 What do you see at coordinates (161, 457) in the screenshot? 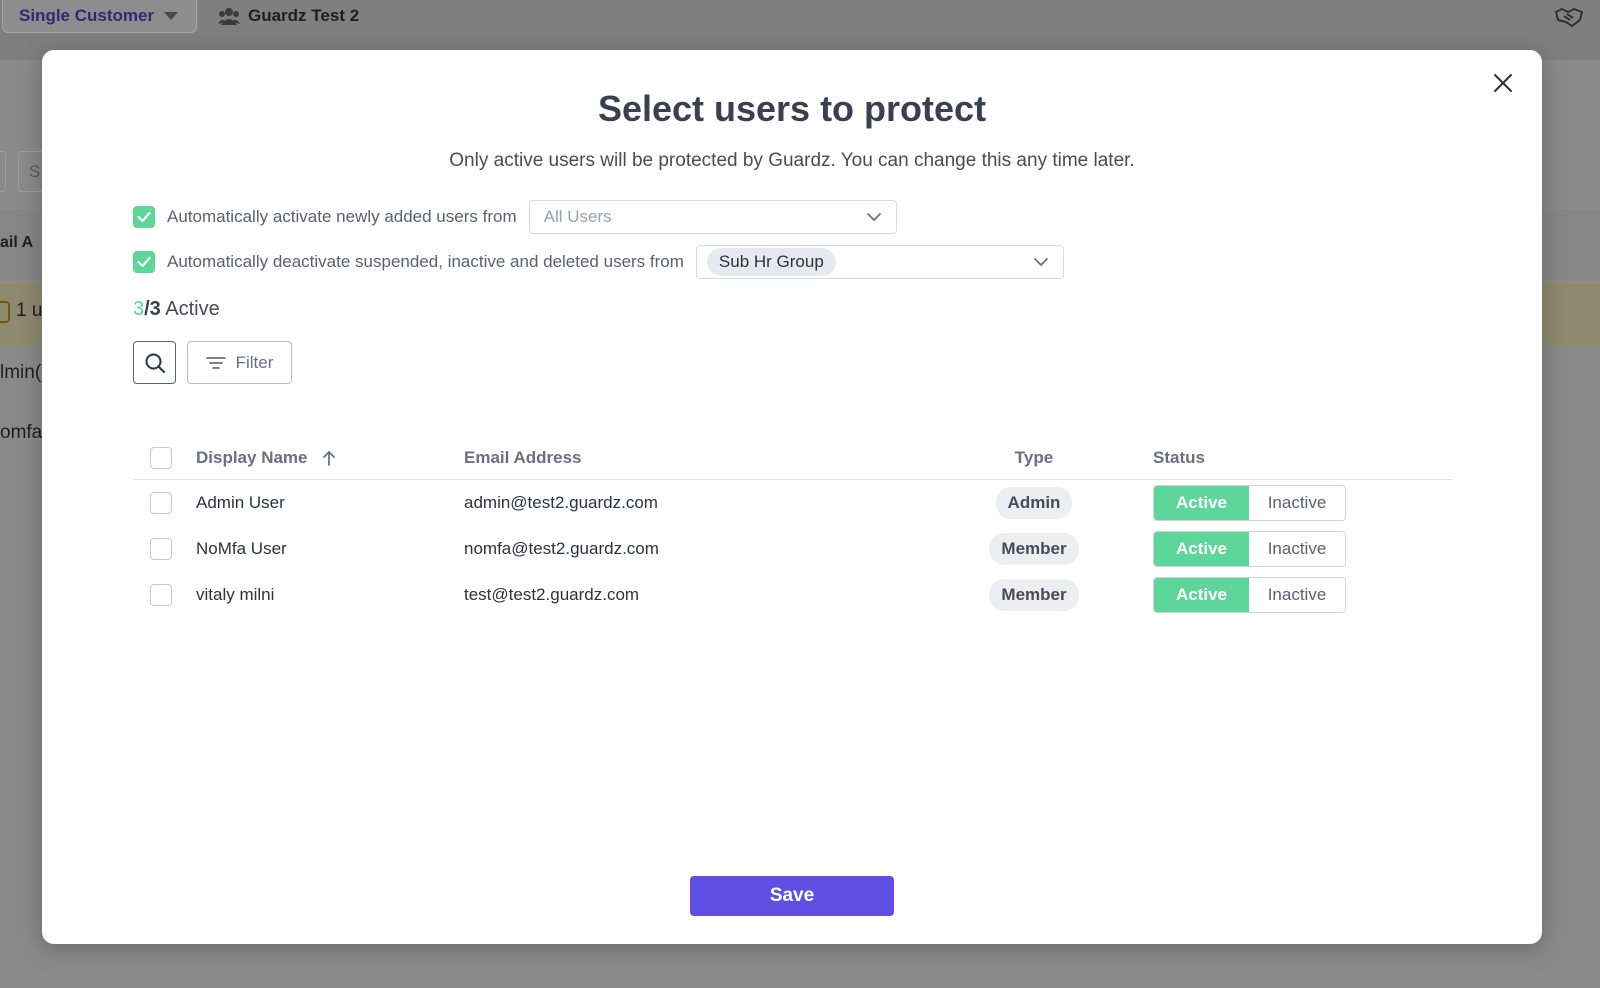
I see `select-all-checkbox` at bounding box center [161, 457].